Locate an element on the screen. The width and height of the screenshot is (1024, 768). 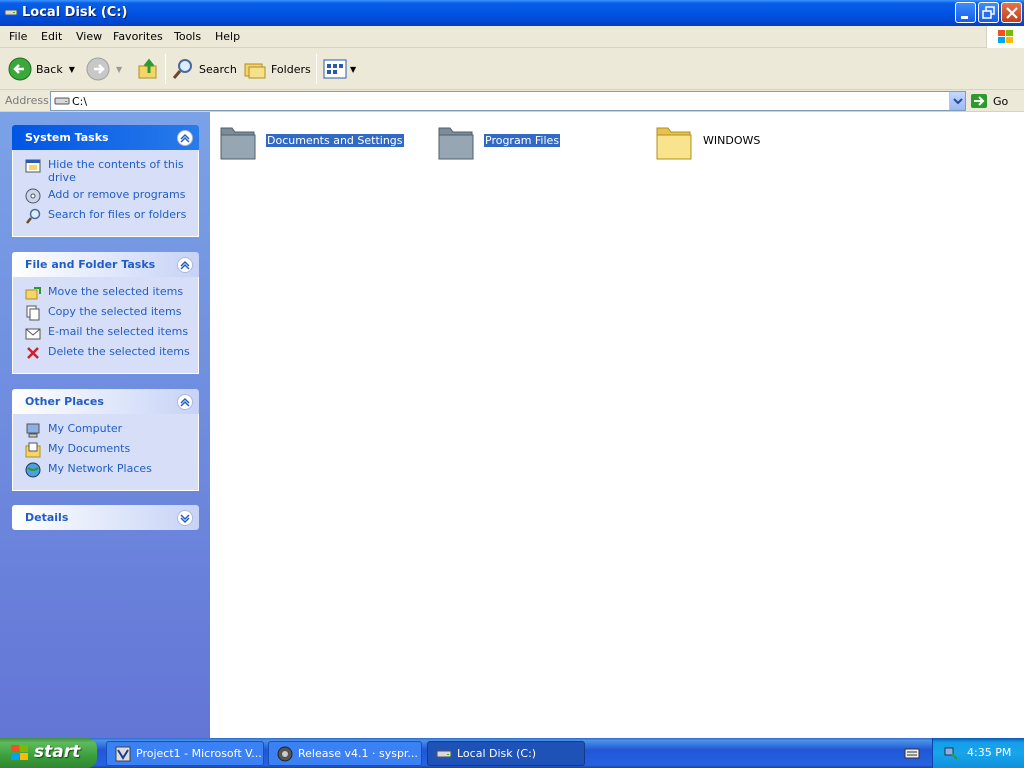
my-documents-icon is located at coordinates (33, 450).